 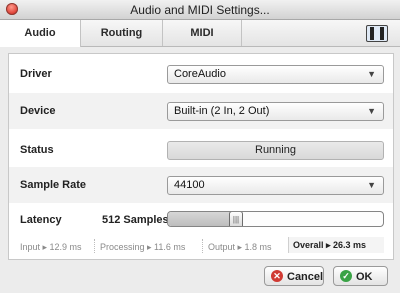 I want to click on latency-samples-value: 512 Samples, so click(x=135, y=220).